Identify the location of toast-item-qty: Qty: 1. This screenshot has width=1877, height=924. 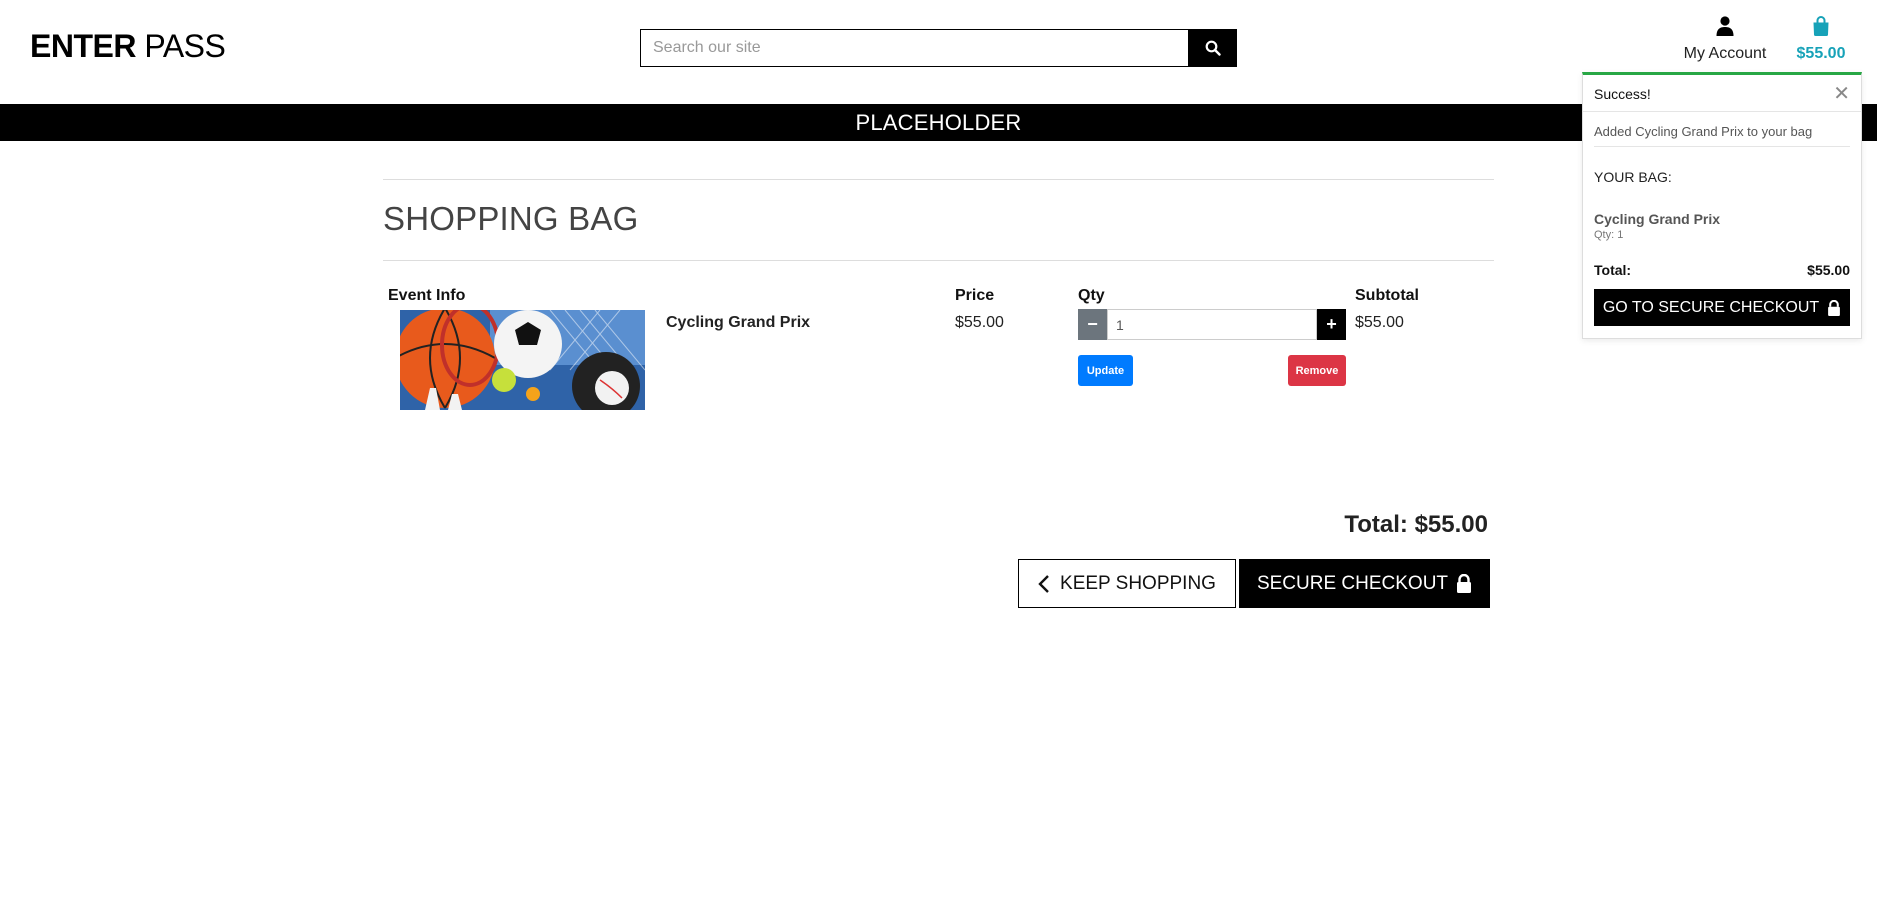
(1609, 235).